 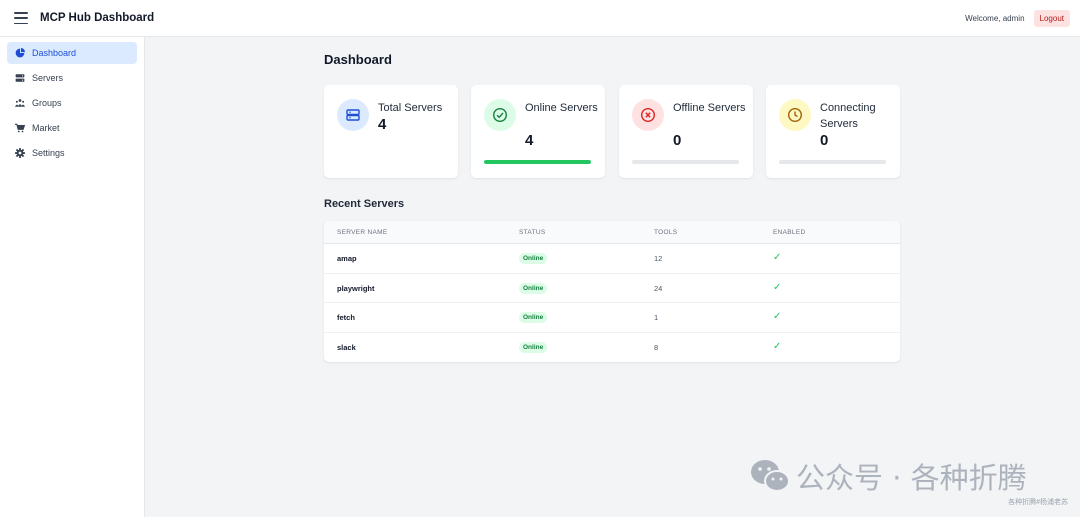 I want to click on column-header: SERVER NAME, so click(x=362, y=232).